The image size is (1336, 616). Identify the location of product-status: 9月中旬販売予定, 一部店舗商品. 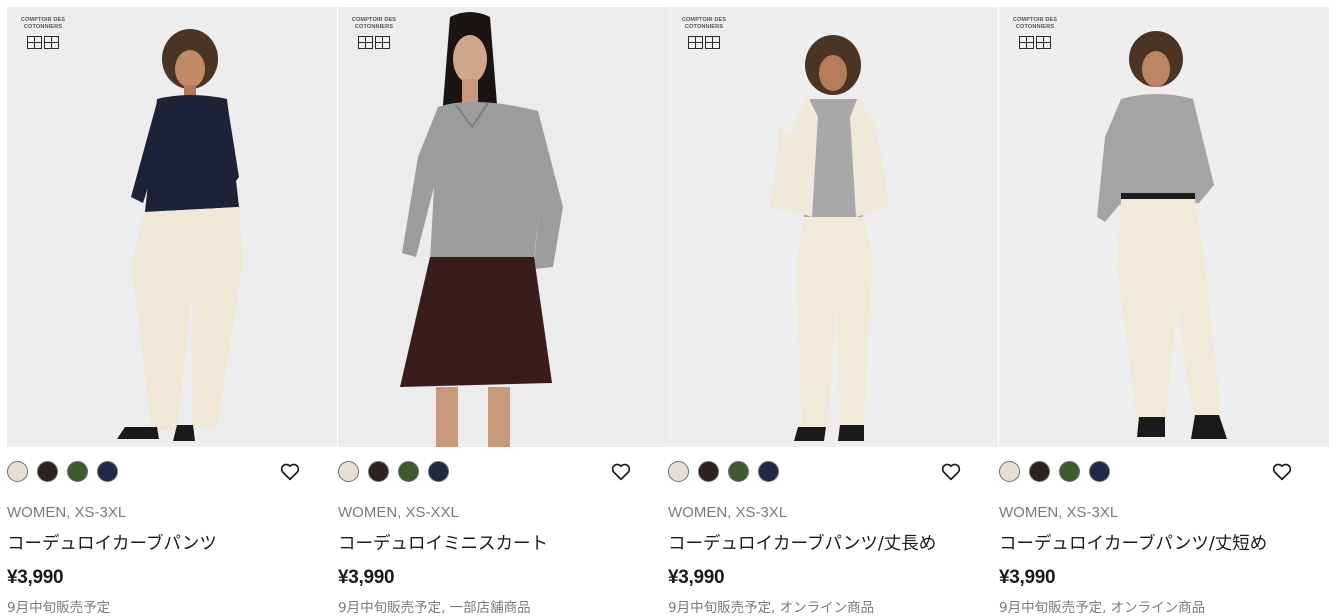
(434, 608).